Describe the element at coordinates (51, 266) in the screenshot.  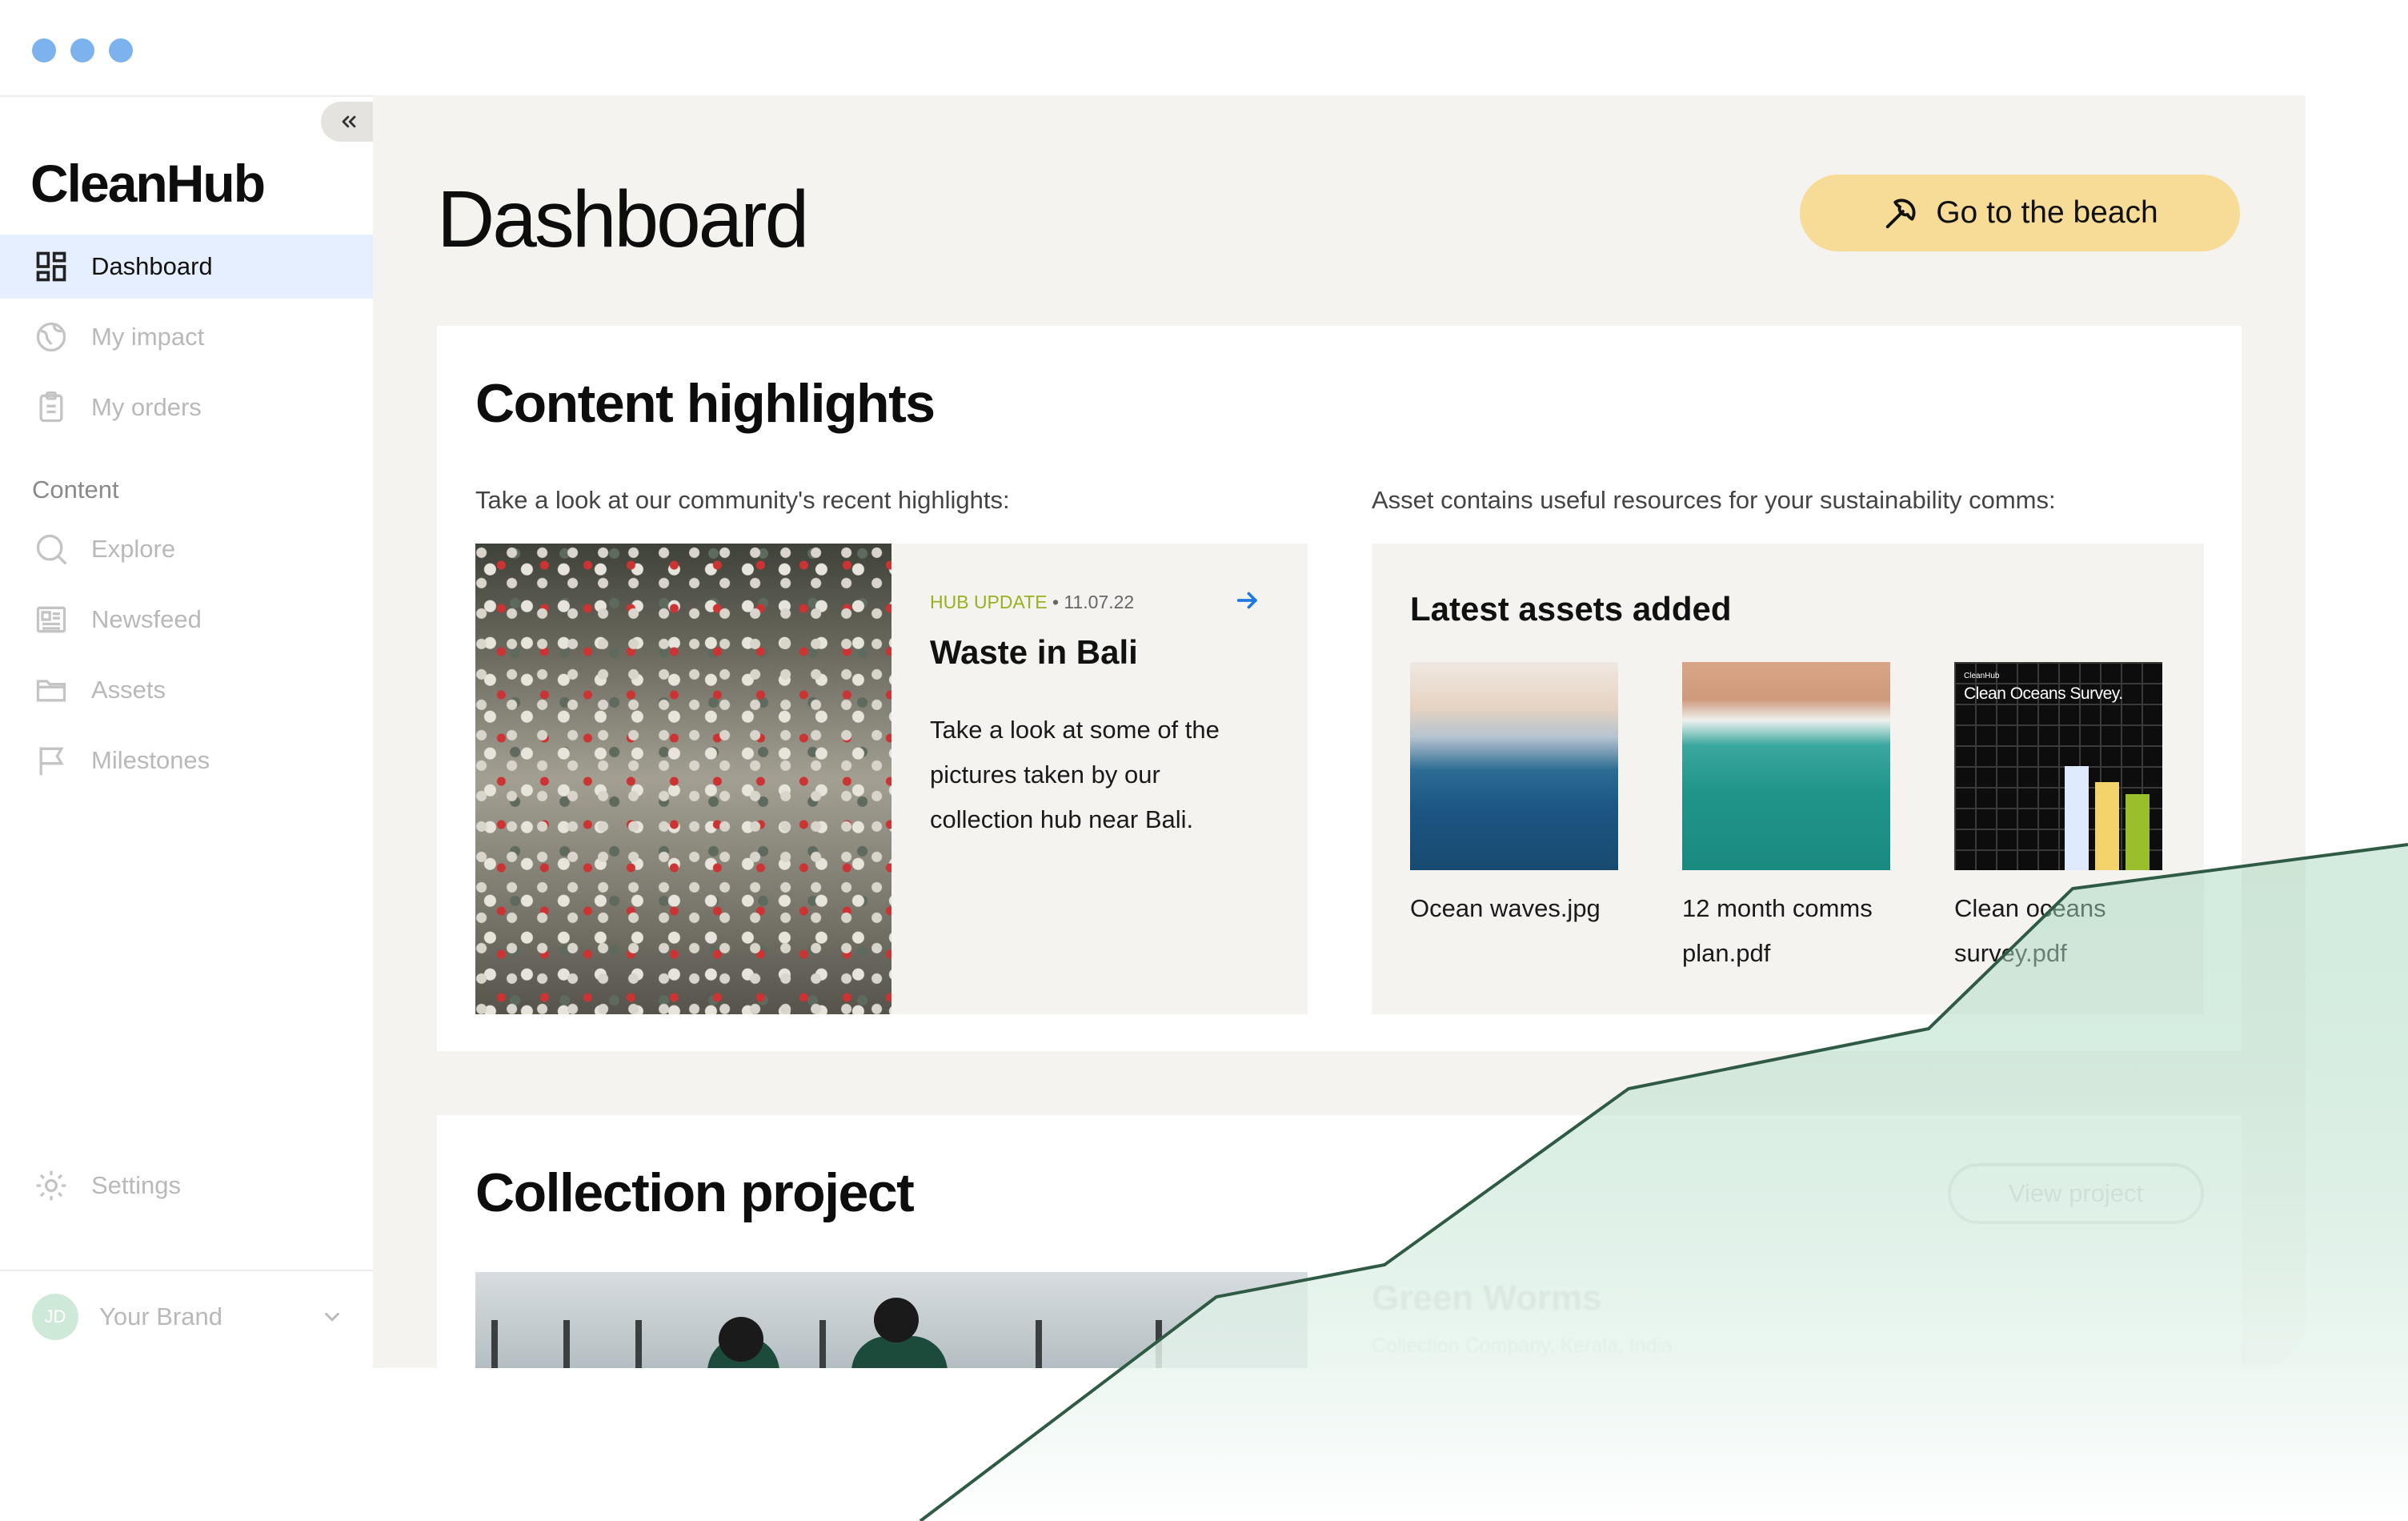
I see `dashboard-icon` at that location.